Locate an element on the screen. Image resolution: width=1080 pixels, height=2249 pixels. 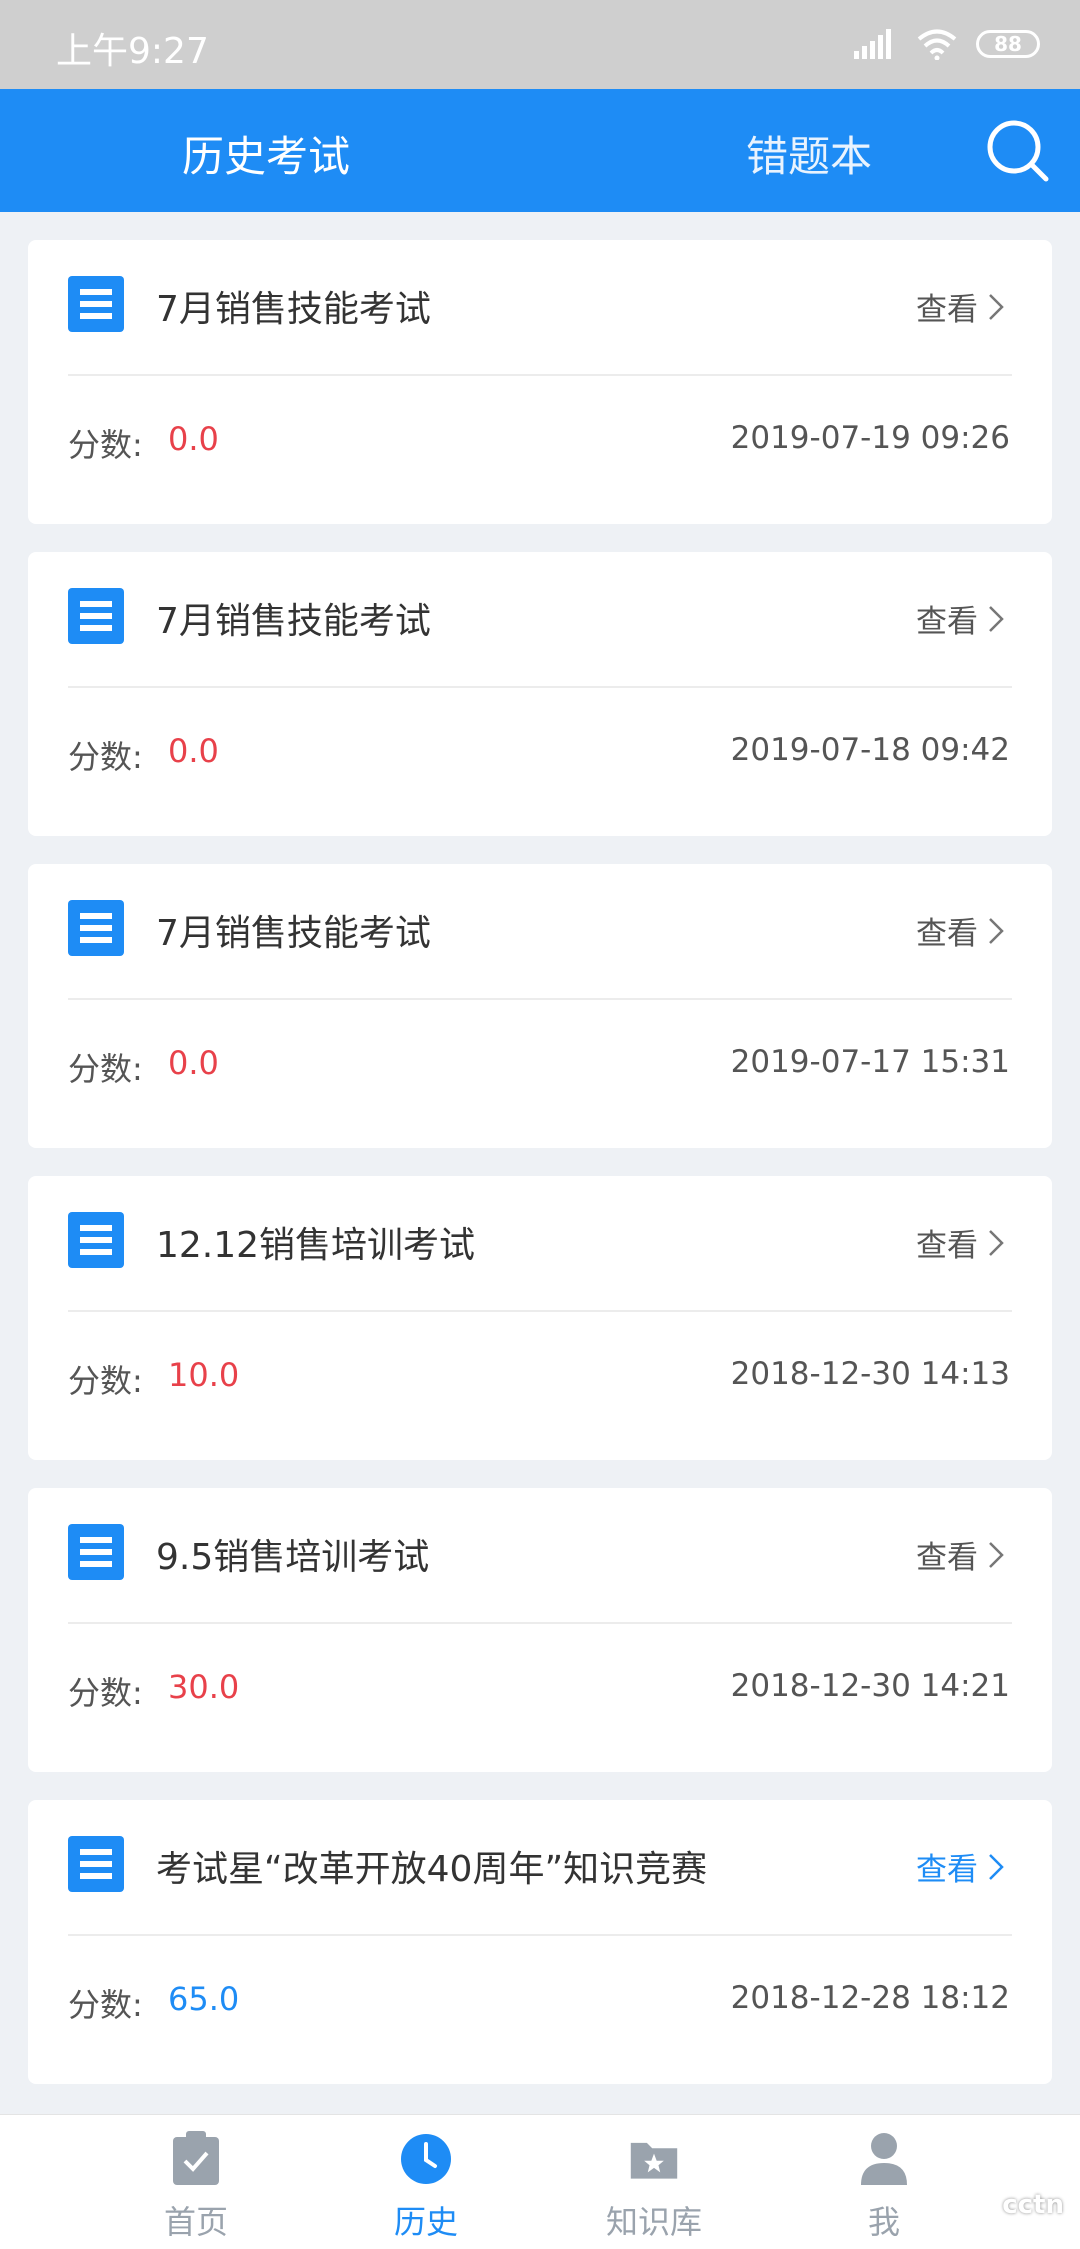
nav-home-label: 首页 is located at coordinates (195, 2222).